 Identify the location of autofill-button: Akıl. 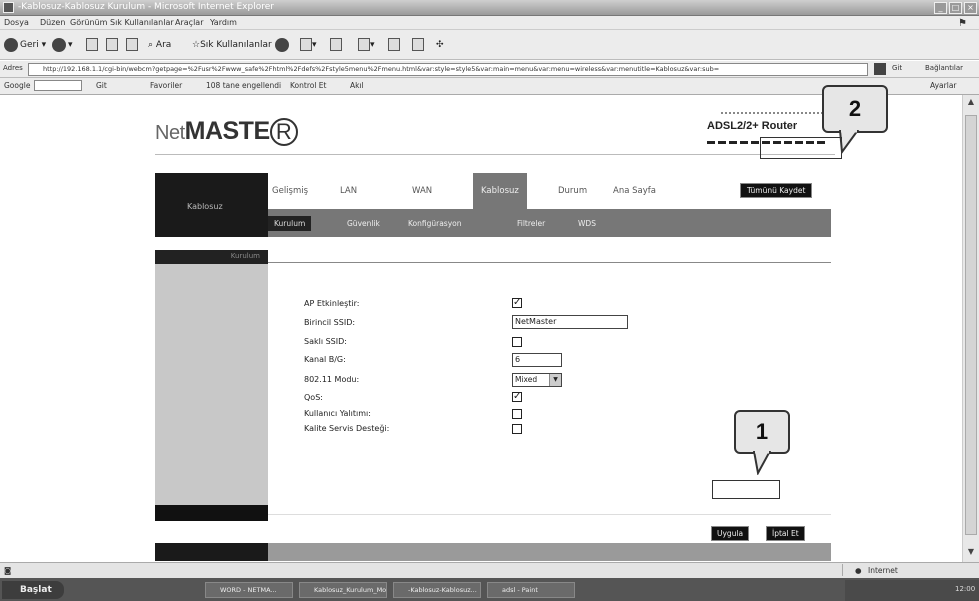
(357, 85).